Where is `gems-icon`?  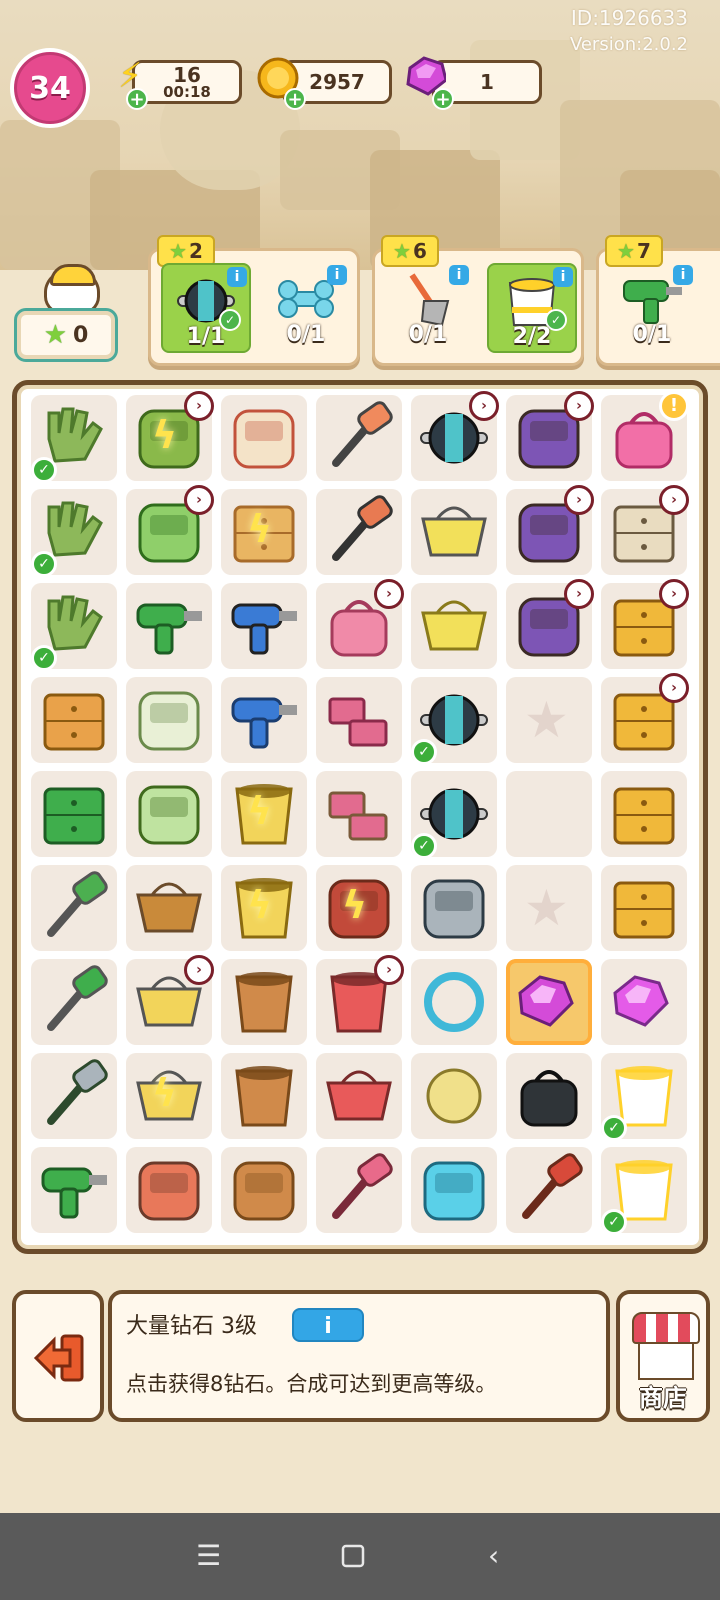
gems-icon is located at coordinates (644, 1002).